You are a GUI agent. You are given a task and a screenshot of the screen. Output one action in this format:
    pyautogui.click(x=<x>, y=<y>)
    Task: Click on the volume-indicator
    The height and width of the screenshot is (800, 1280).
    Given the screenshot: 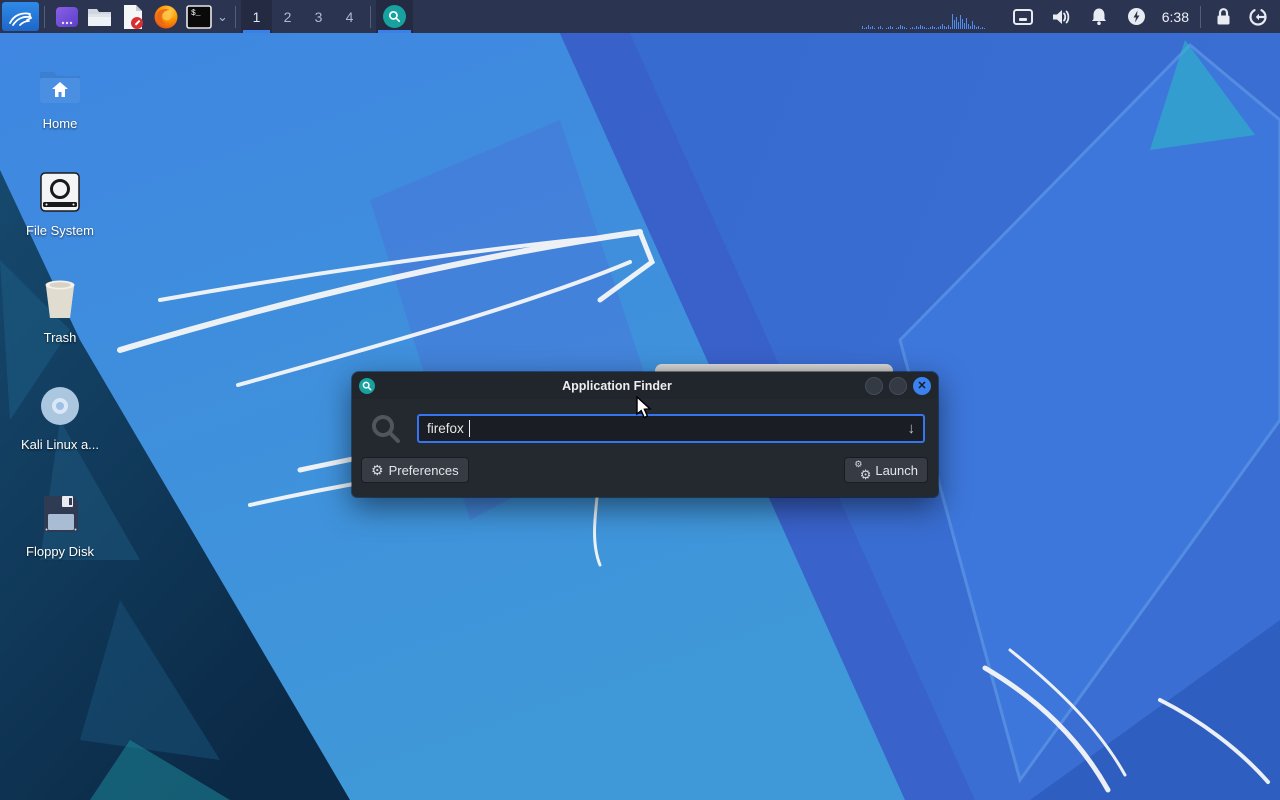 What is the action you would take?
    pyautogui.click(x=1061, y=16)
    